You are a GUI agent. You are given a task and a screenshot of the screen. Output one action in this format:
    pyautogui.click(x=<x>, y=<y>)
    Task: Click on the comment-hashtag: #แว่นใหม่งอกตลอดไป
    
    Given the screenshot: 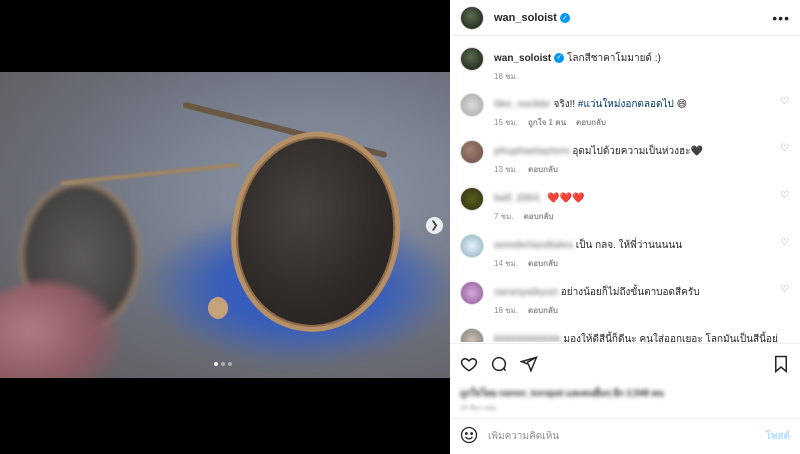 What is the action you would take?
    pyautogui.click(x=626, y=104)
    